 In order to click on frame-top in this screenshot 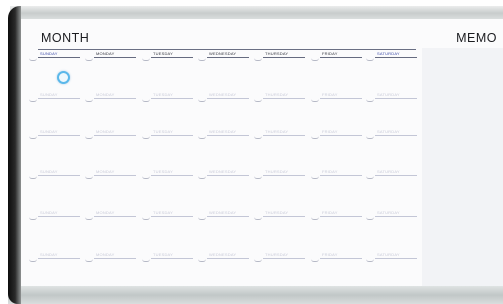, I will do `click(256, 12)`.